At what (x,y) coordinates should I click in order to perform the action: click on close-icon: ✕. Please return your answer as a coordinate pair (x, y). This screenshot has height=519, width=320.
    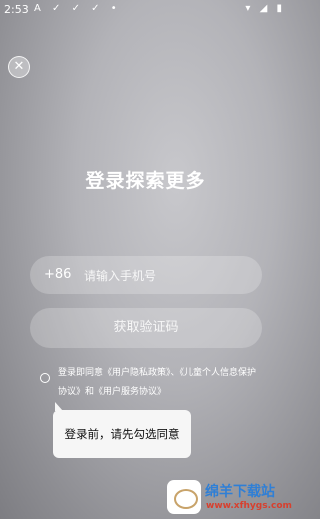
    Looking at the image, I should click on (19, 66).